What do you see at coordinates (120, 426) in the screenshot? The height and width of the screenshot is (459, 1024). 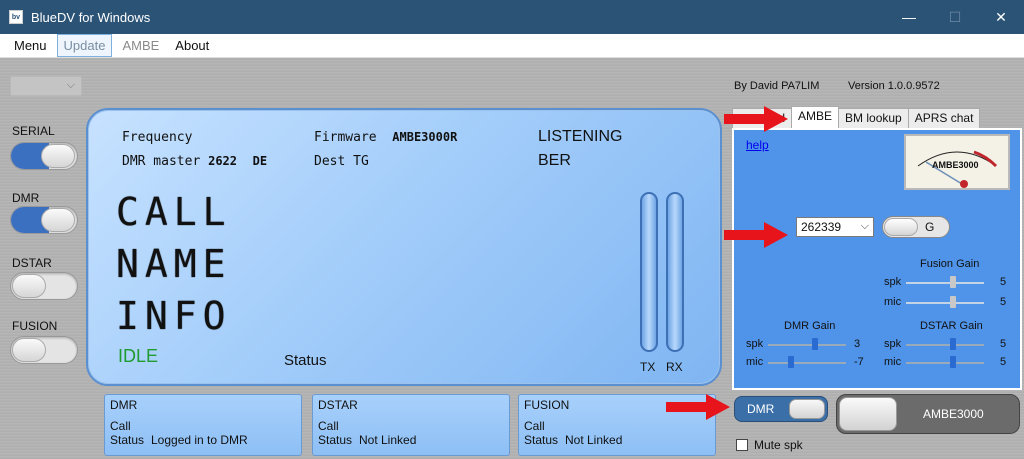 I see `dmr-call-label: Call` at bounding box center [120, 426].